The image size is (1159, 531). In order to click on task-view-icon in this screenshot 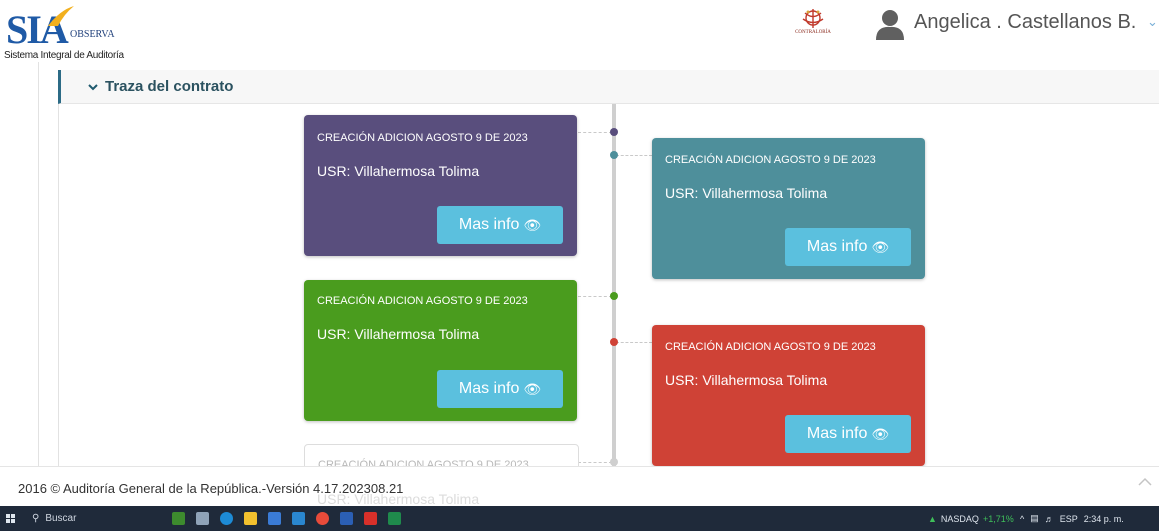, I will do `click(202, 518)`.